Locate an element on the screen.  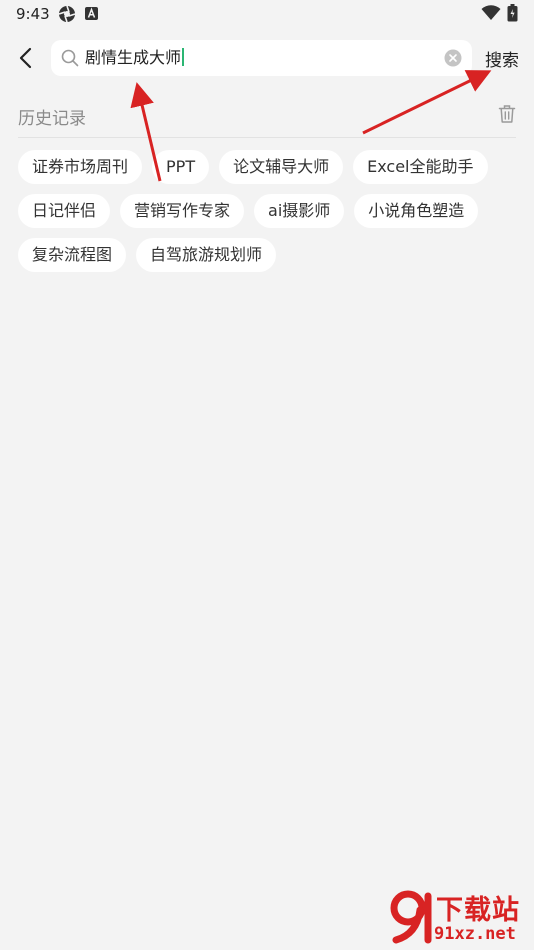
search-icon is located at coordinates (70, 58).